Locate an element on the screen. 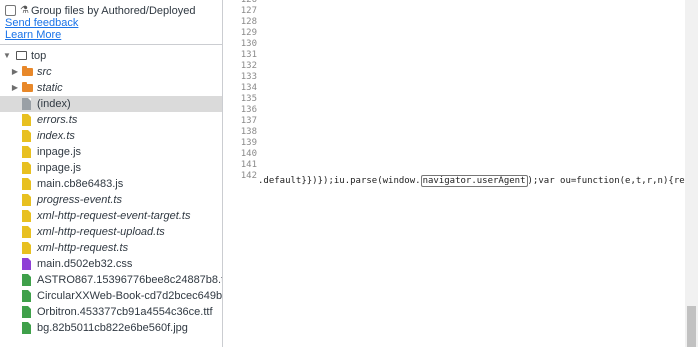  frame-icon is located at coordinates (21, 55).